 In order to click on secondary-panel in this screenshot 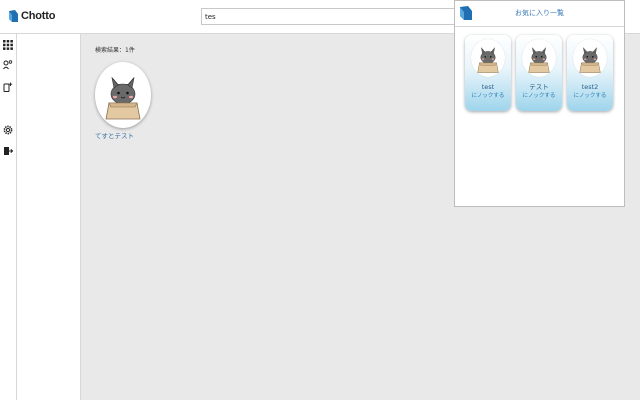, I will do `click(49, 217)`.